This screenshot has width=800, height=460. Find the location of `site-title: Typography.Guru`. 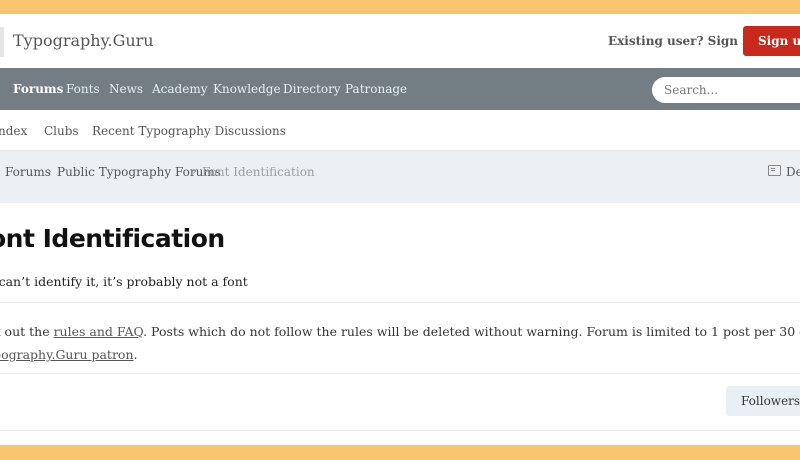

site-title: Typography.Guru is located at coordinates (83, 40).